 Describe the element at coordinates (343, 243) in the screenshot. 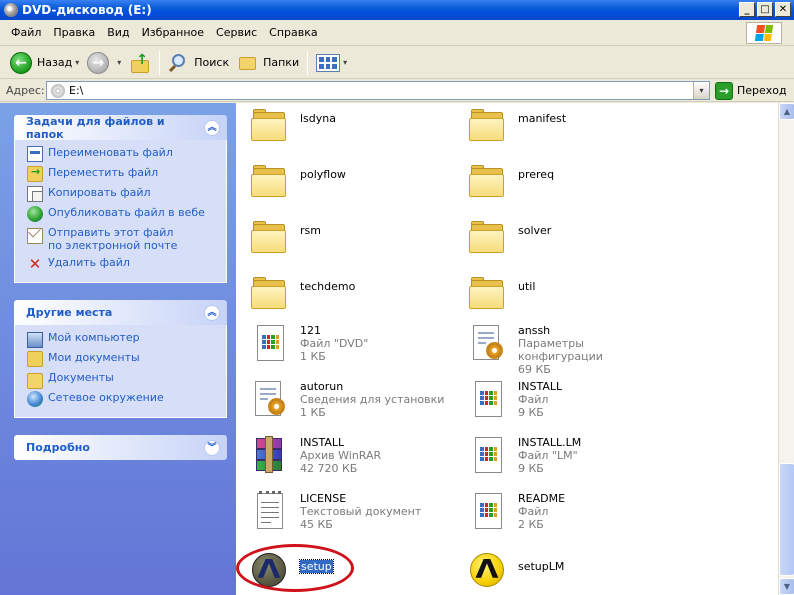

I see `file-item: rsm` at that location.